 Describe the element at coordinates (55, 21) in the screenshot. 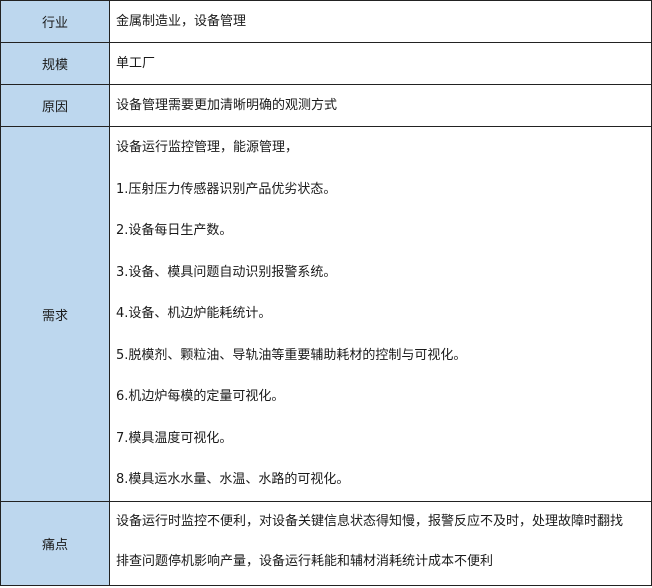

I see `row-label-industry: 行业` at that location.